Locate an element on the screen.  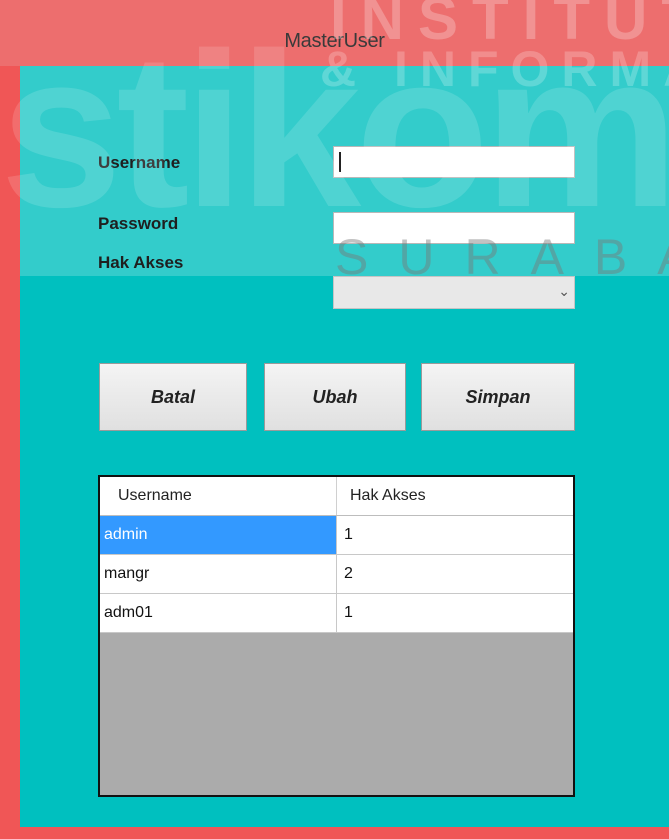
hak-akses-combobox: ⌄ is located at coordinates (454, 292).